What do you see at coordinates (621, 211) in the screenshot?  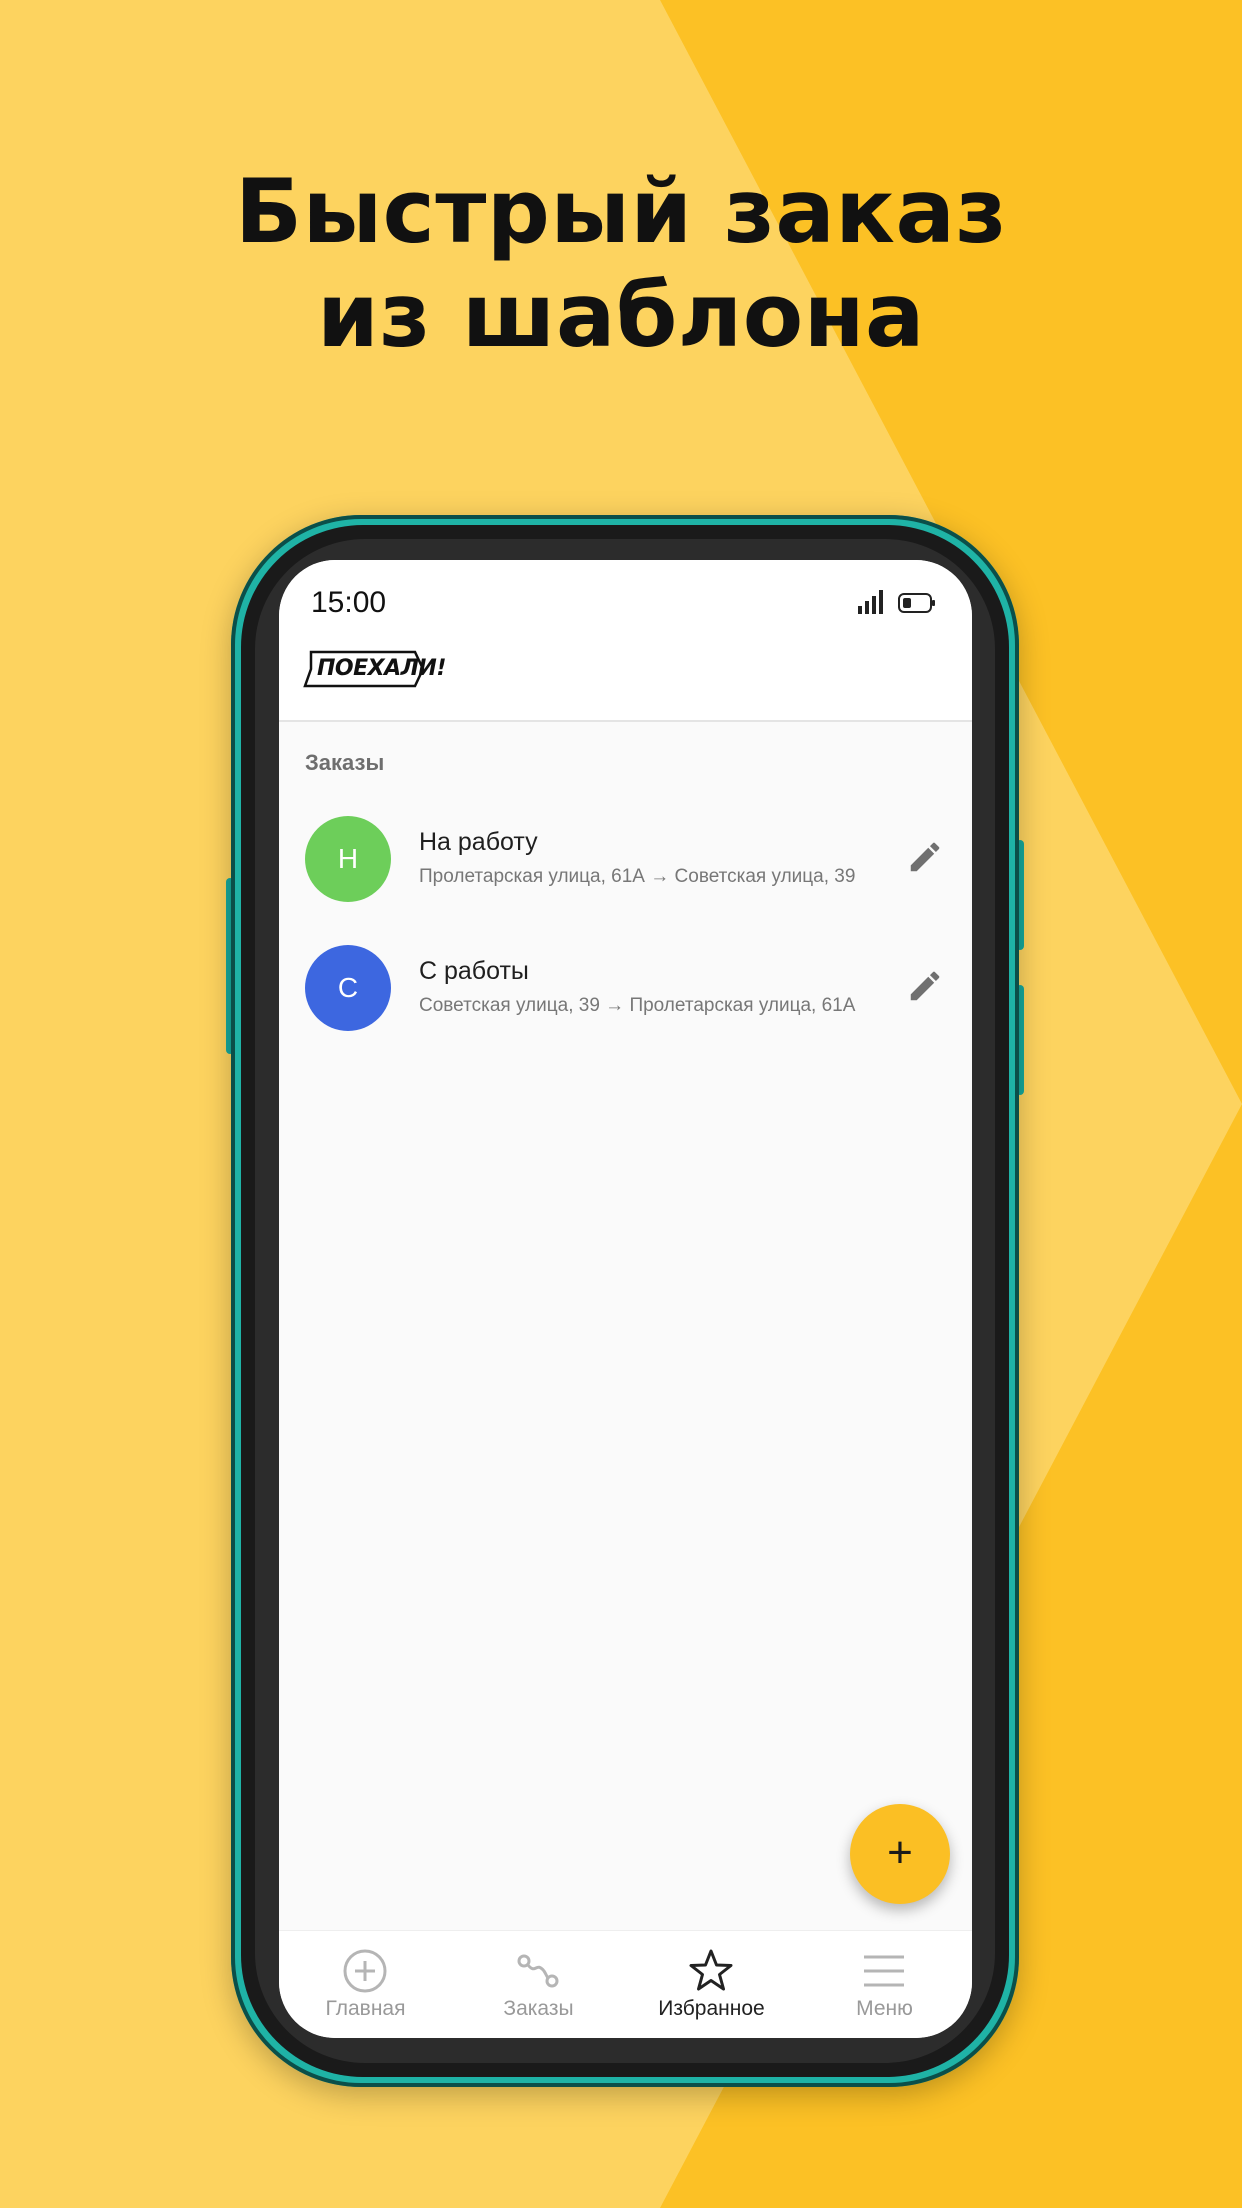 I see `promo-line-1: Быстрый заказ` at bounding box center [621, 211].